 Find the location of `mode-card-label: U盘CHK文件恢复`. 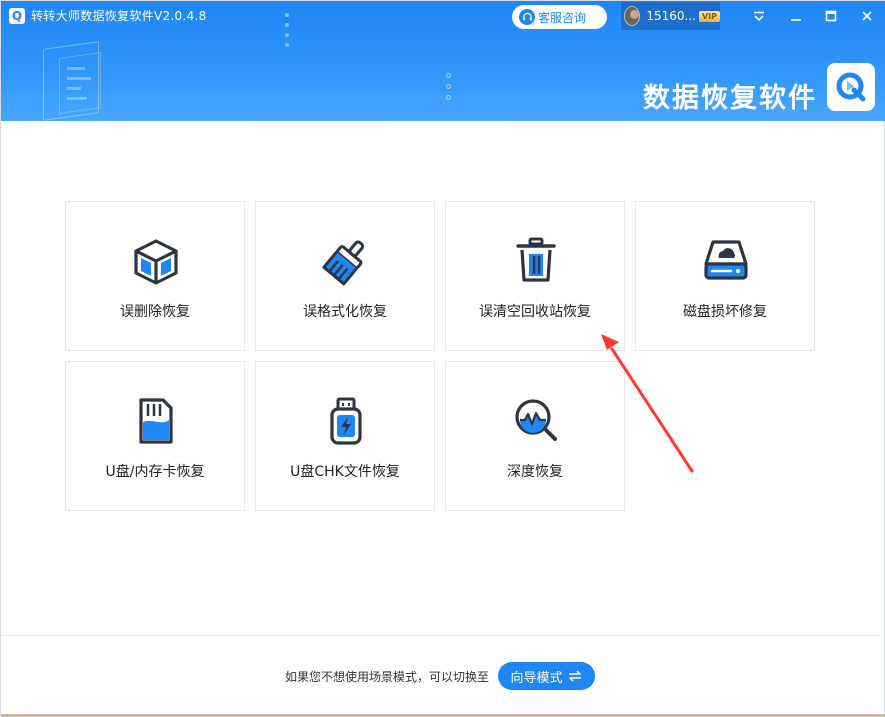

mode-card-label: U盘CHK文件恢复 is located at coordinates (345, 472).